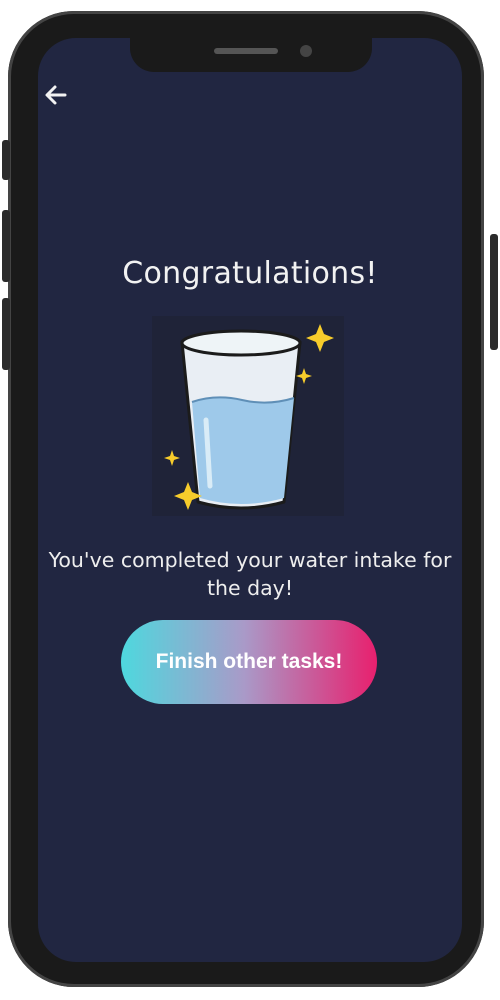 This screenshot has width=500, height=1000. I want to click on cta-label: Finish other tasks!, so click(249, 661).